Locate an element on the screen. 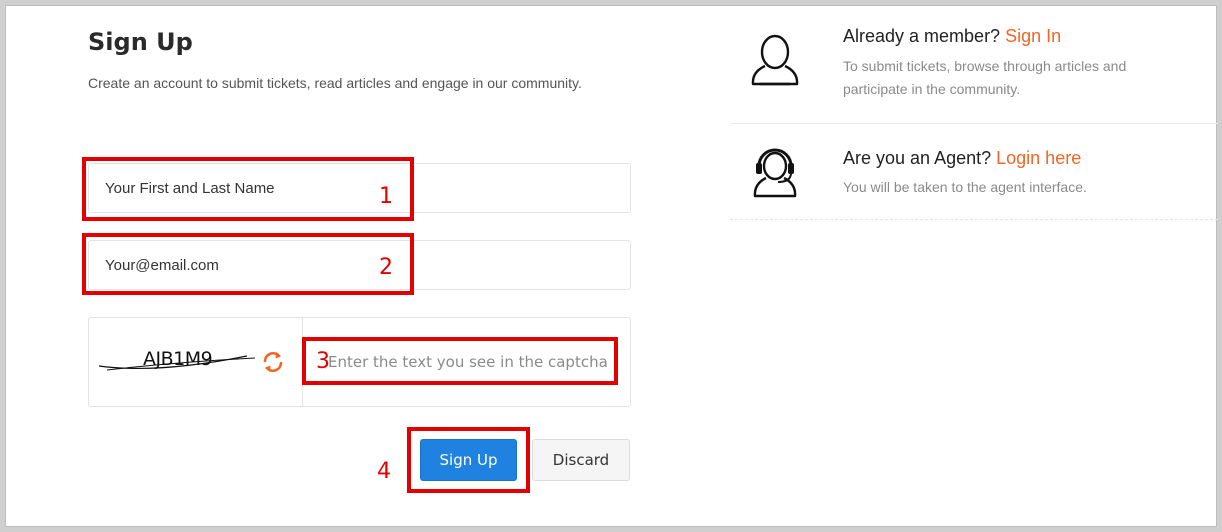  email-input is located at coordinates (359, 265).